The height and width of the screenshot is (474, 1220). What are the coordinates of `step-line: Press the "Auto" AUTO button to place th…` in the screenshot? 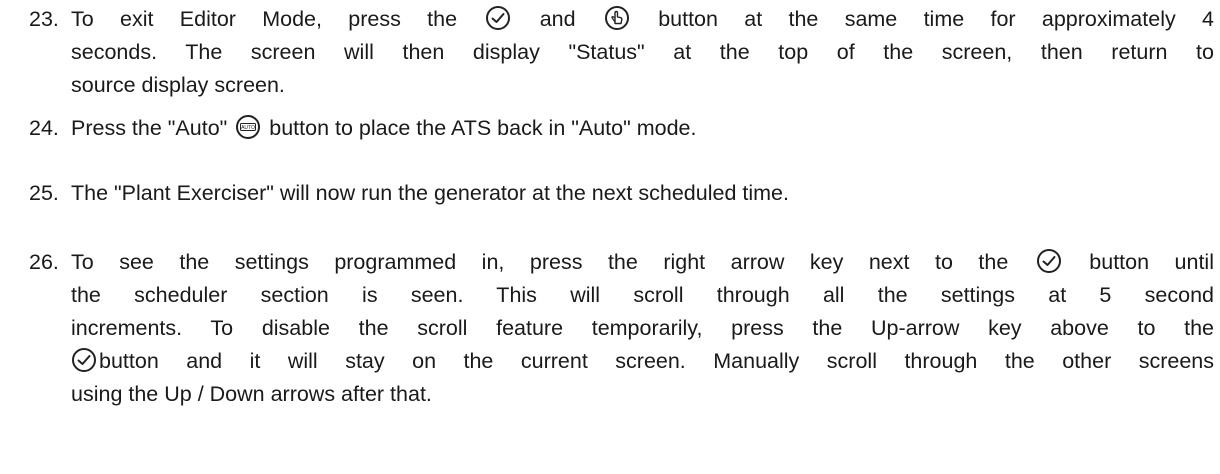 It's located at (642, 128).